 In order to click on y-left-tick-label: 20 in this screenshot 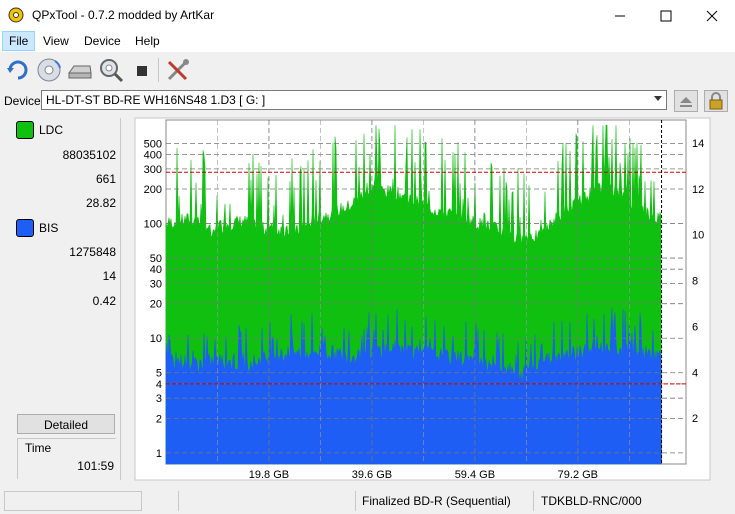, I will do `click(156, 305)`.